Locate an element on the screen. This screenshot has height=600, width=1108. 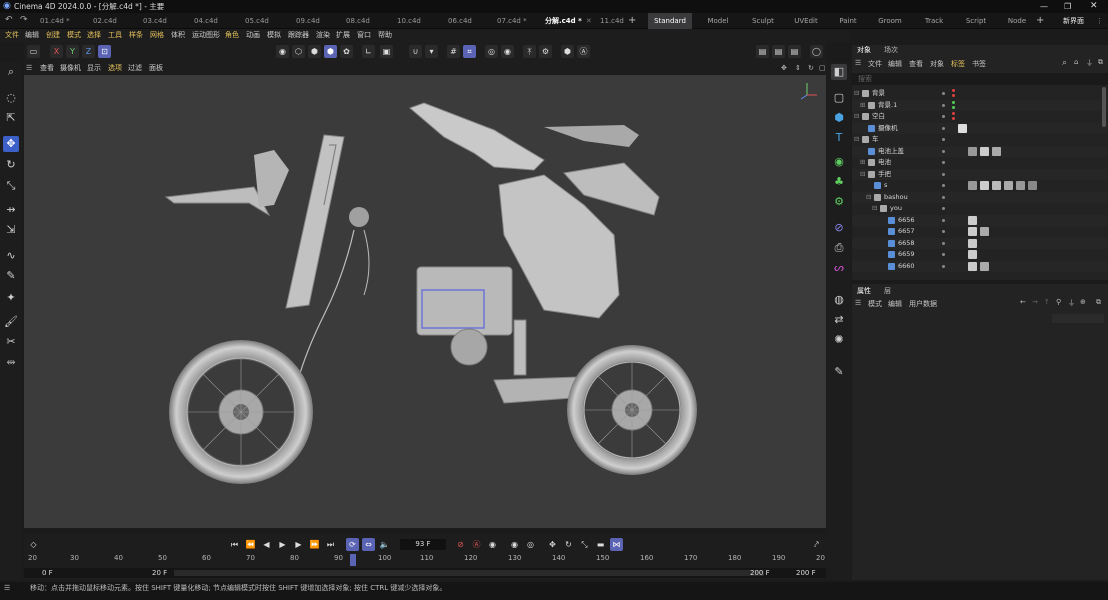
loop-icon: ⟳ is located at coordinates (352, 544).